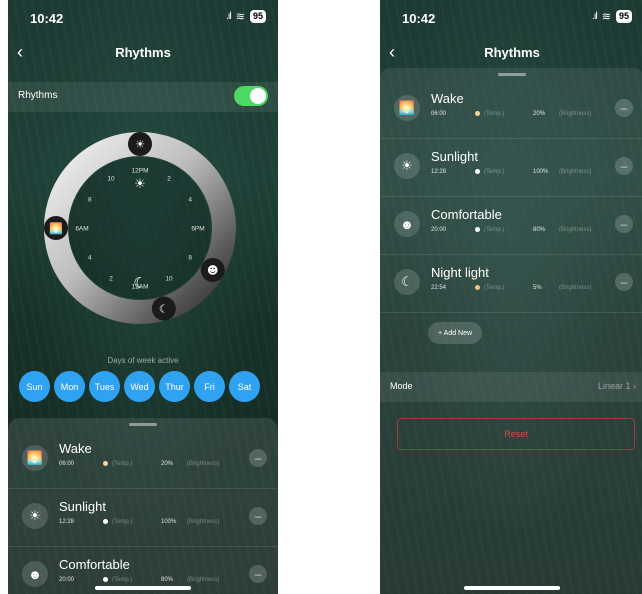 The image size is (642, 594). I want to click on day-chip: Sat, so click(244, 386).